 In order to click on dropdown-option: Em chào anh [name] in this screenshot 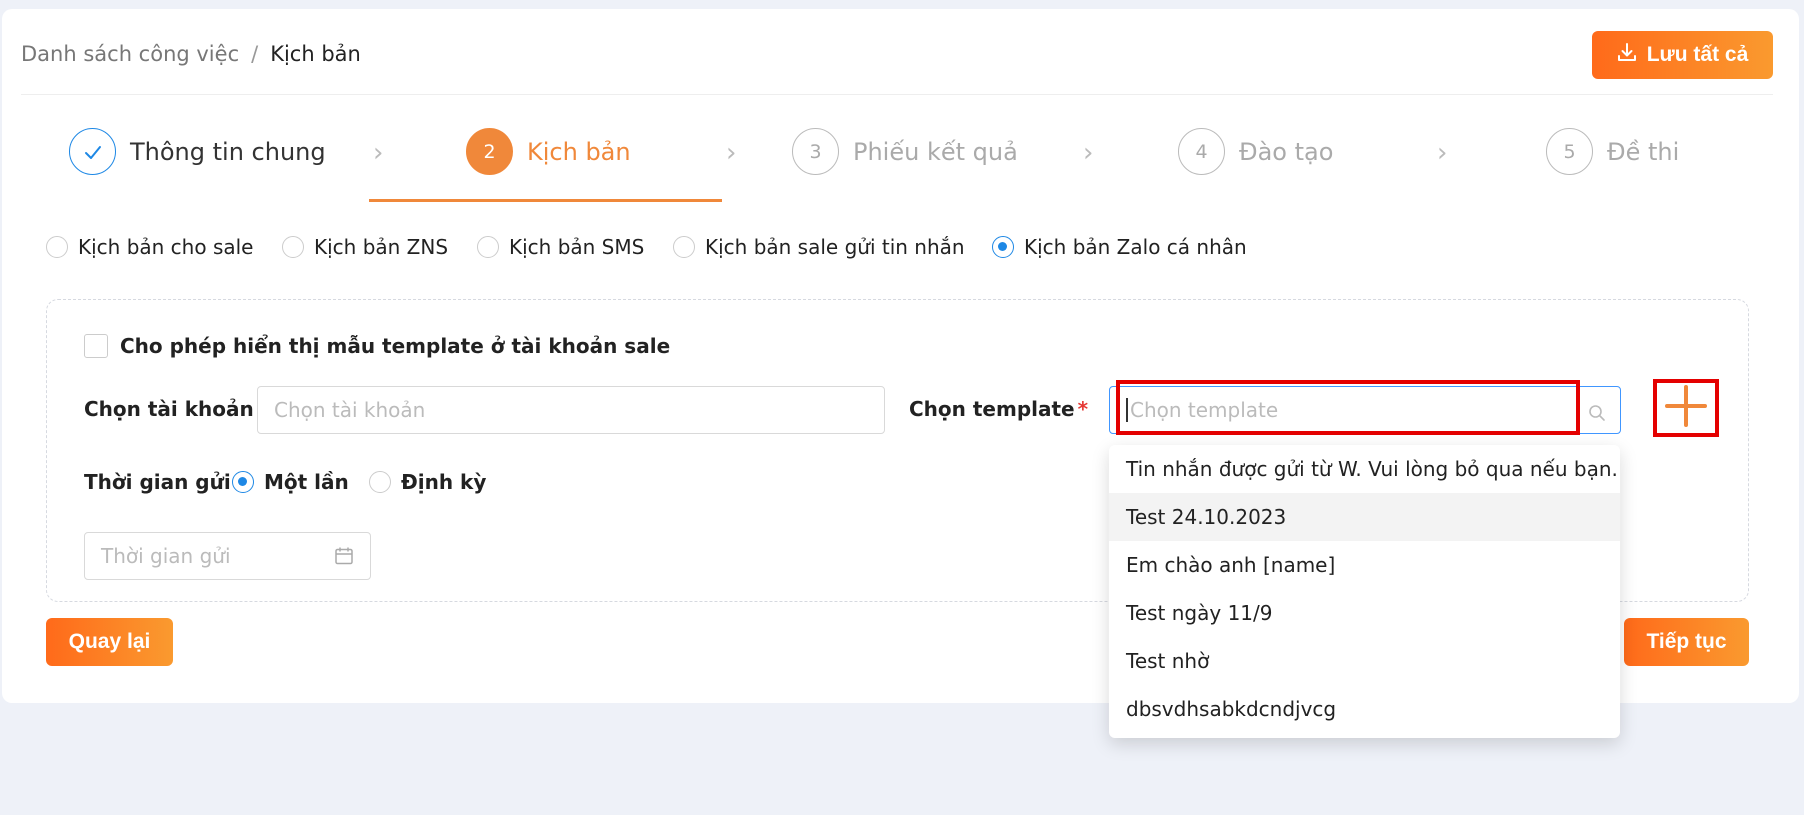, I will do `click(1364, 565)`.